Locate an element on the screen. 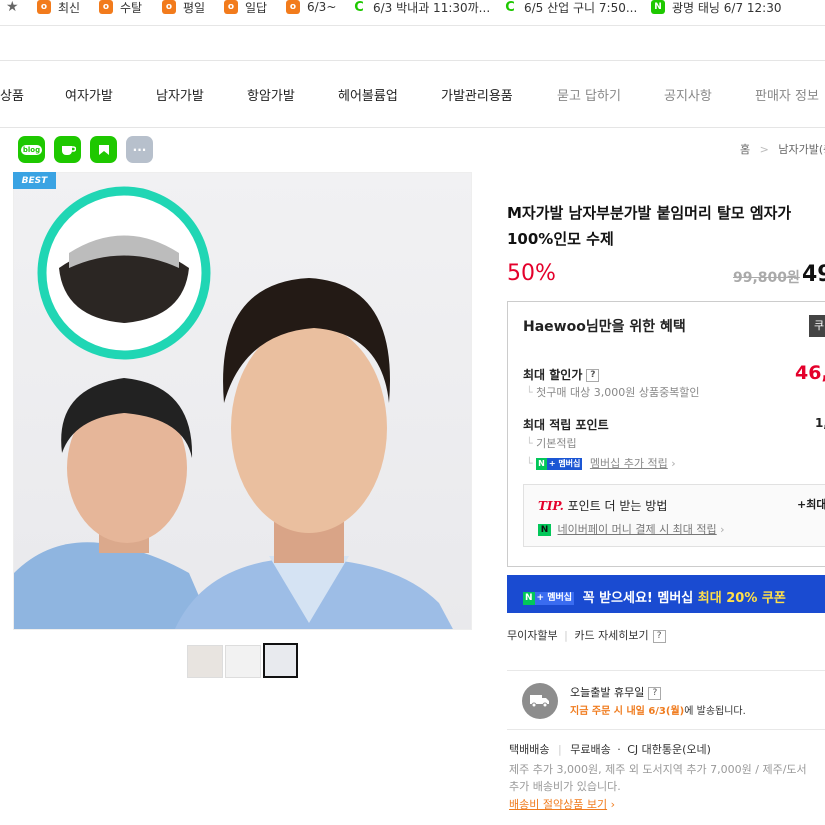  bookmark-label: 광명 태닝 6/7 12:30 is located at coordinates (727, 7).